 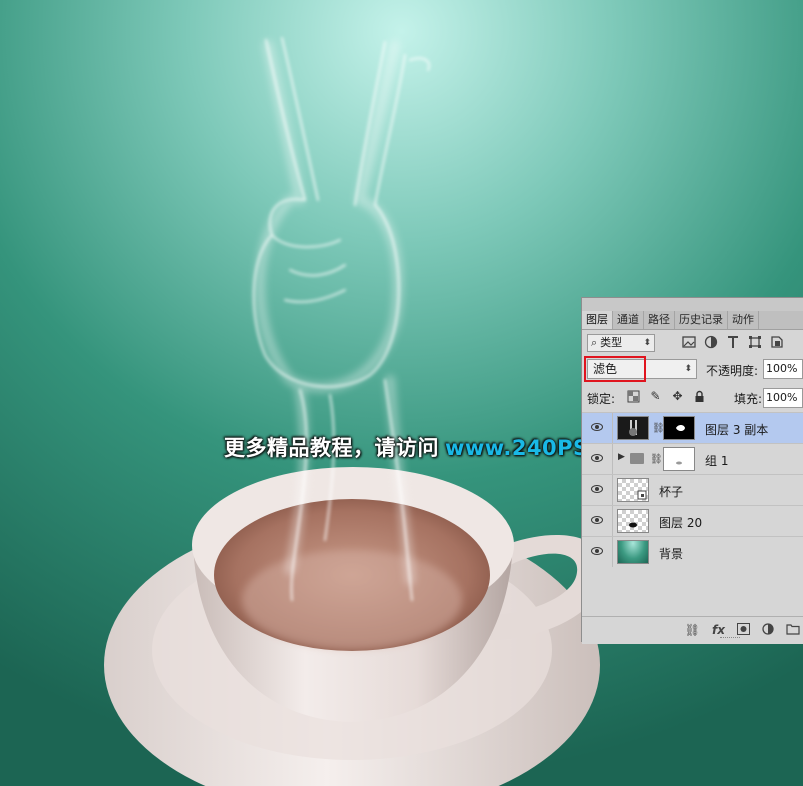 What do you see at coordinates (689, 342) in the screenshot?
I see `pixel-filter-icon` at bounding box center [689, 342].